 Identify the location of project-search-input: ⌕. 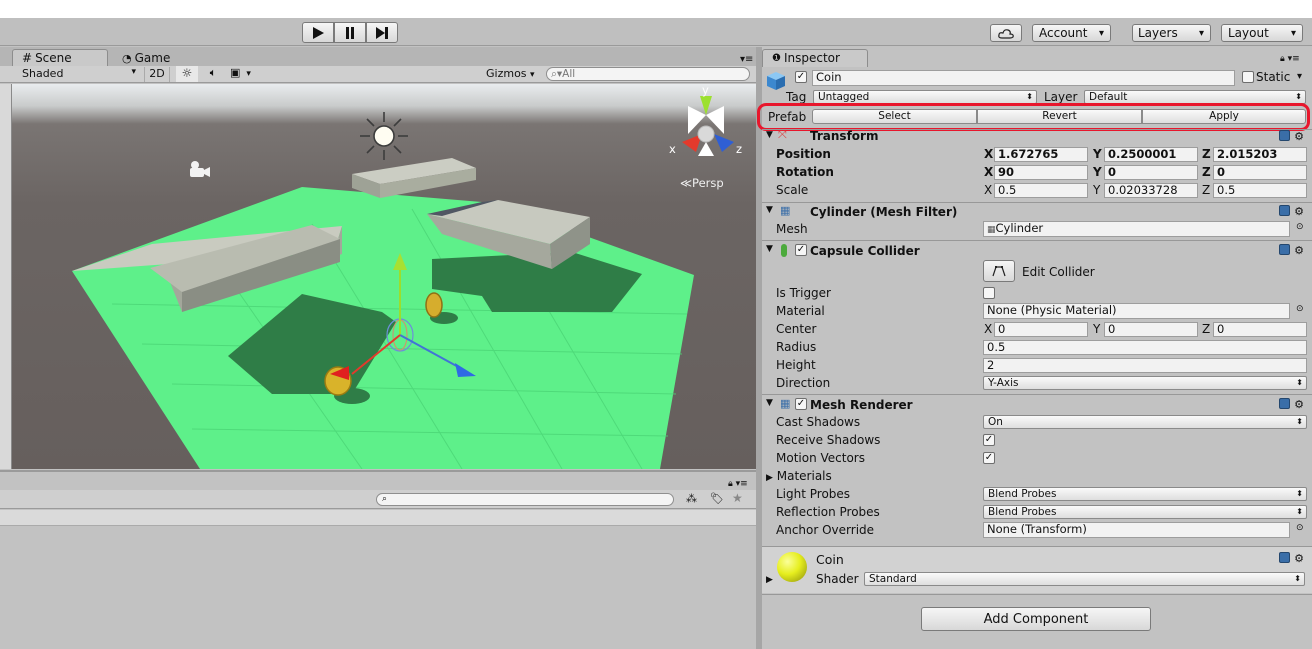
(525, 499).